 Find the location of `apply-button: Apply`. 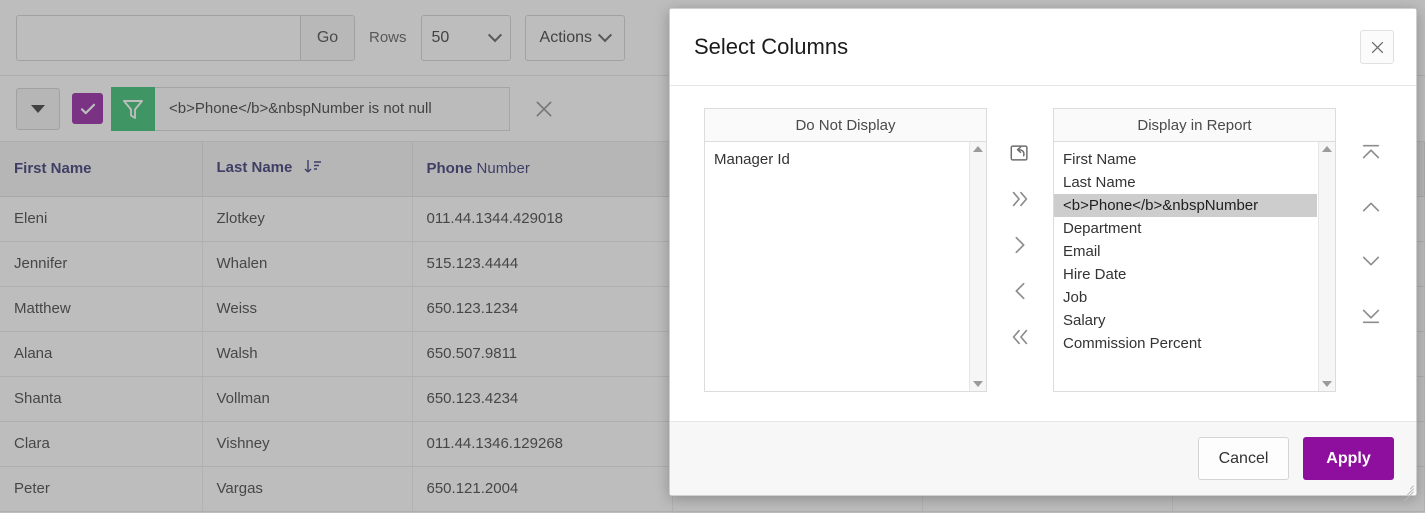

apply-button: Apply is located at coordinates (1348, 458).